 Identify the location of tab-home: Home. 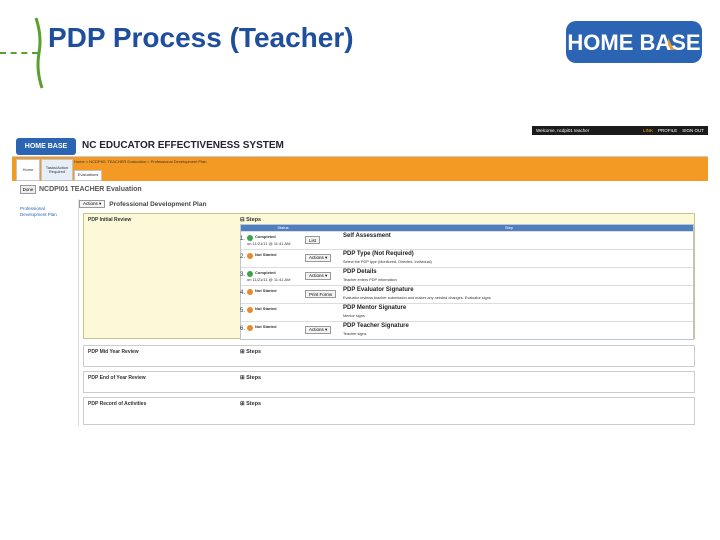
(28, 170).